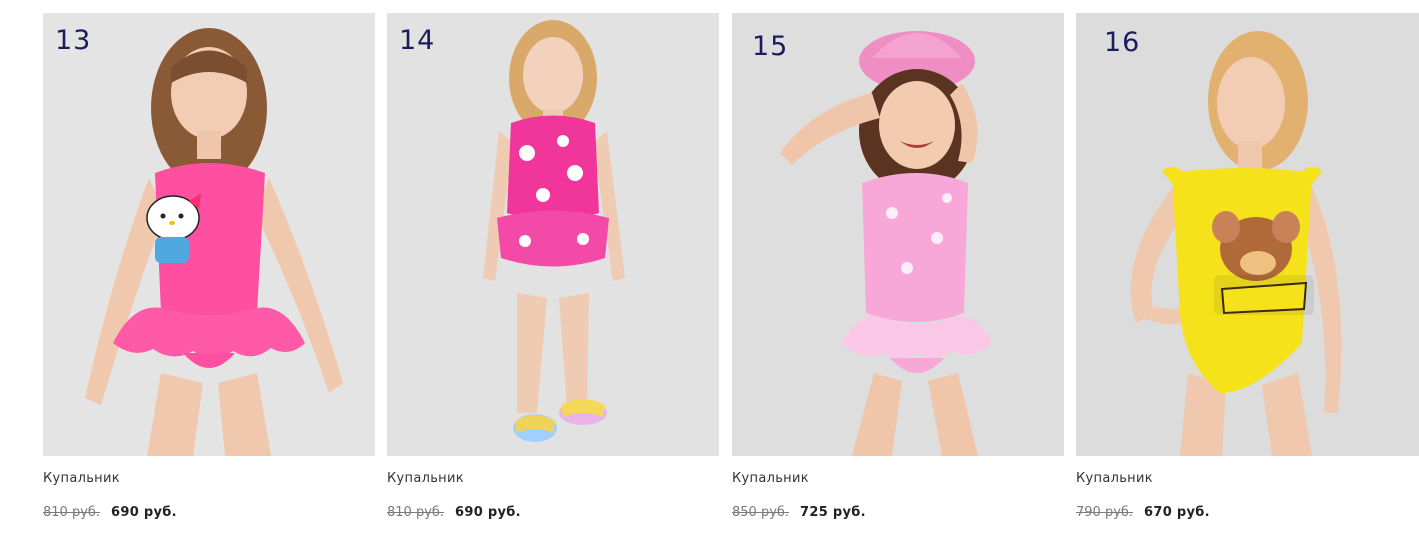 The image size is (1419, 549). What do you see at coordinates (1122, 42) in the screenshot?
I see `product-number: 16` at bounding box center [1122, 42].